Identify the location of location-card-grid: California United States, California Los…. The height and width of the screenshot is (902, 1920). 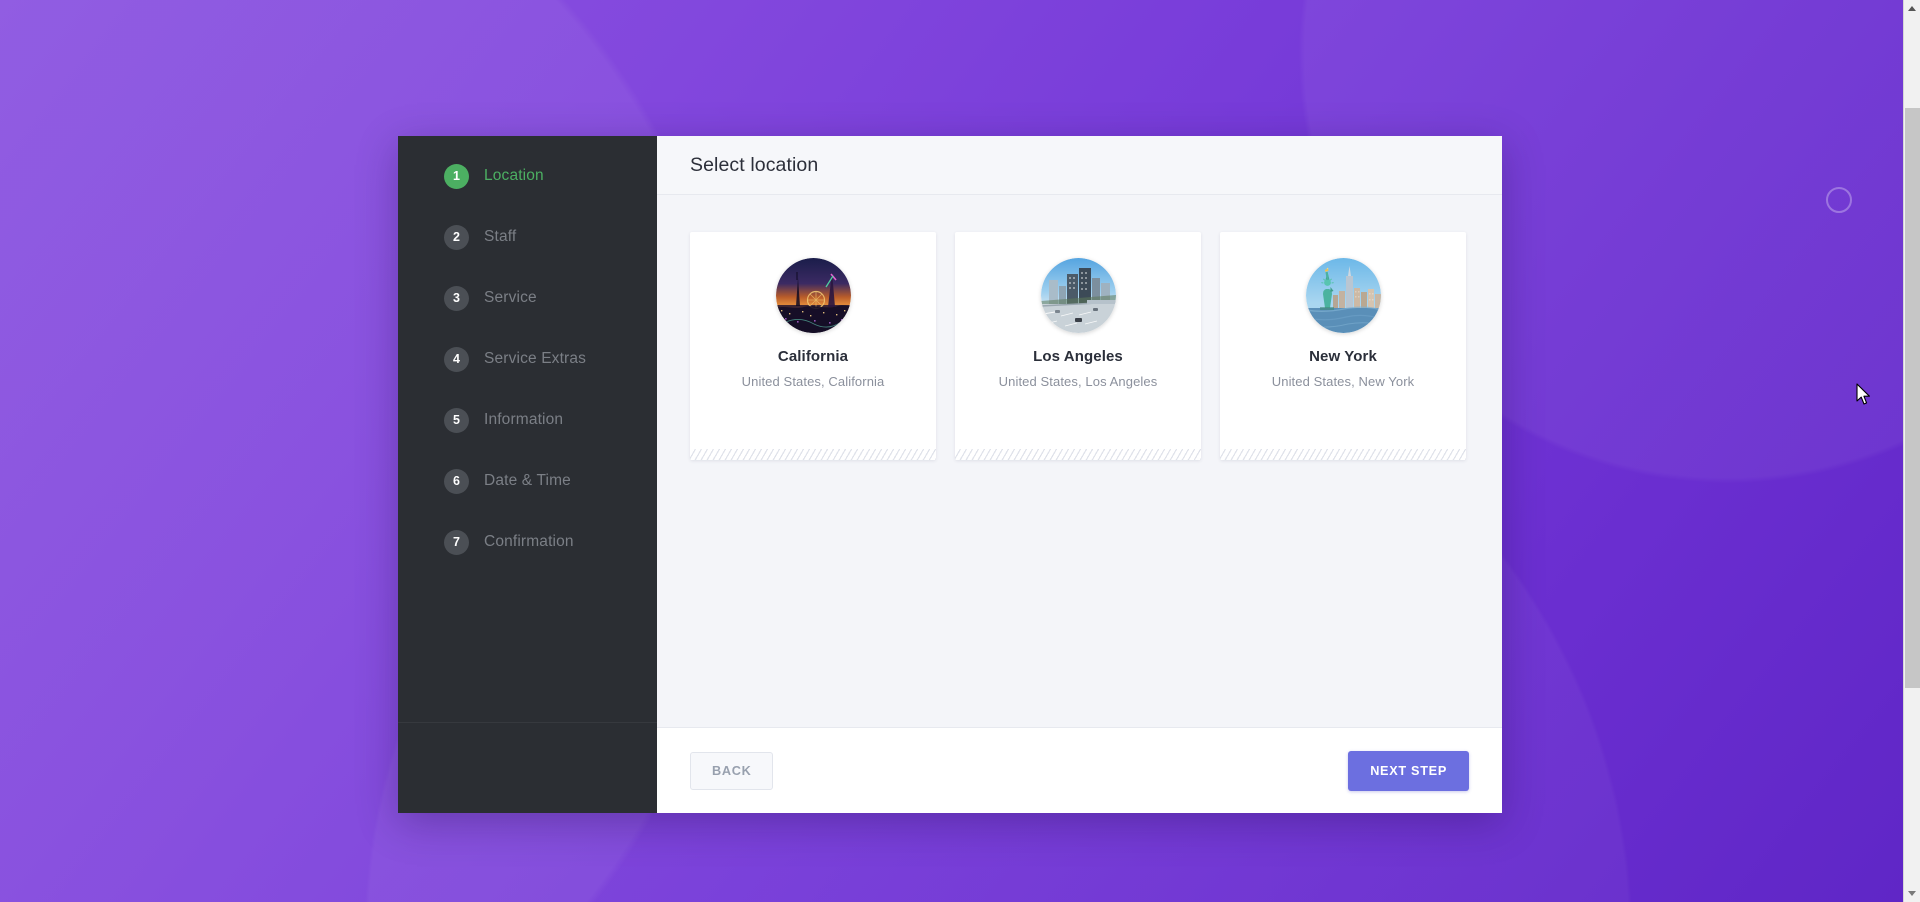
(1079, 346).